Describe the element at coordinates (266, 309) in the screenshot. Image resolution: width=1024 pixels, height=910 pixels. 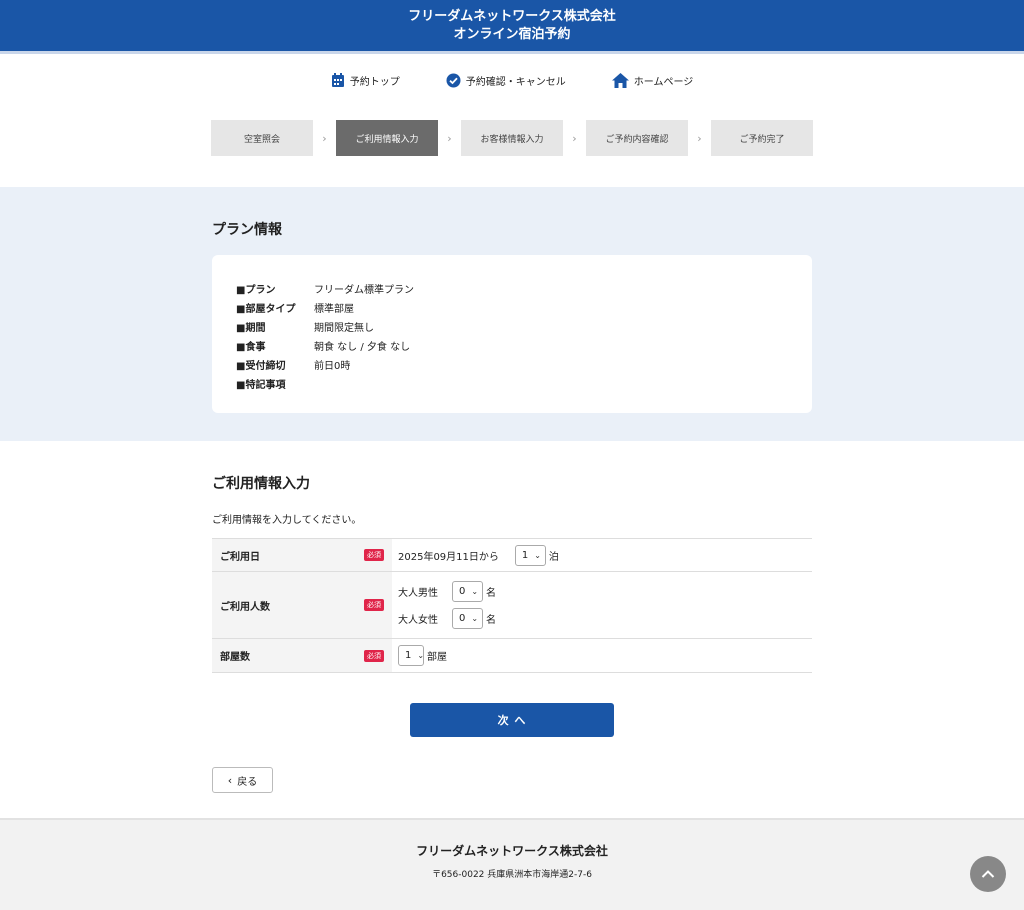
I see `plan-label: ■部屋タイプ` at that location.